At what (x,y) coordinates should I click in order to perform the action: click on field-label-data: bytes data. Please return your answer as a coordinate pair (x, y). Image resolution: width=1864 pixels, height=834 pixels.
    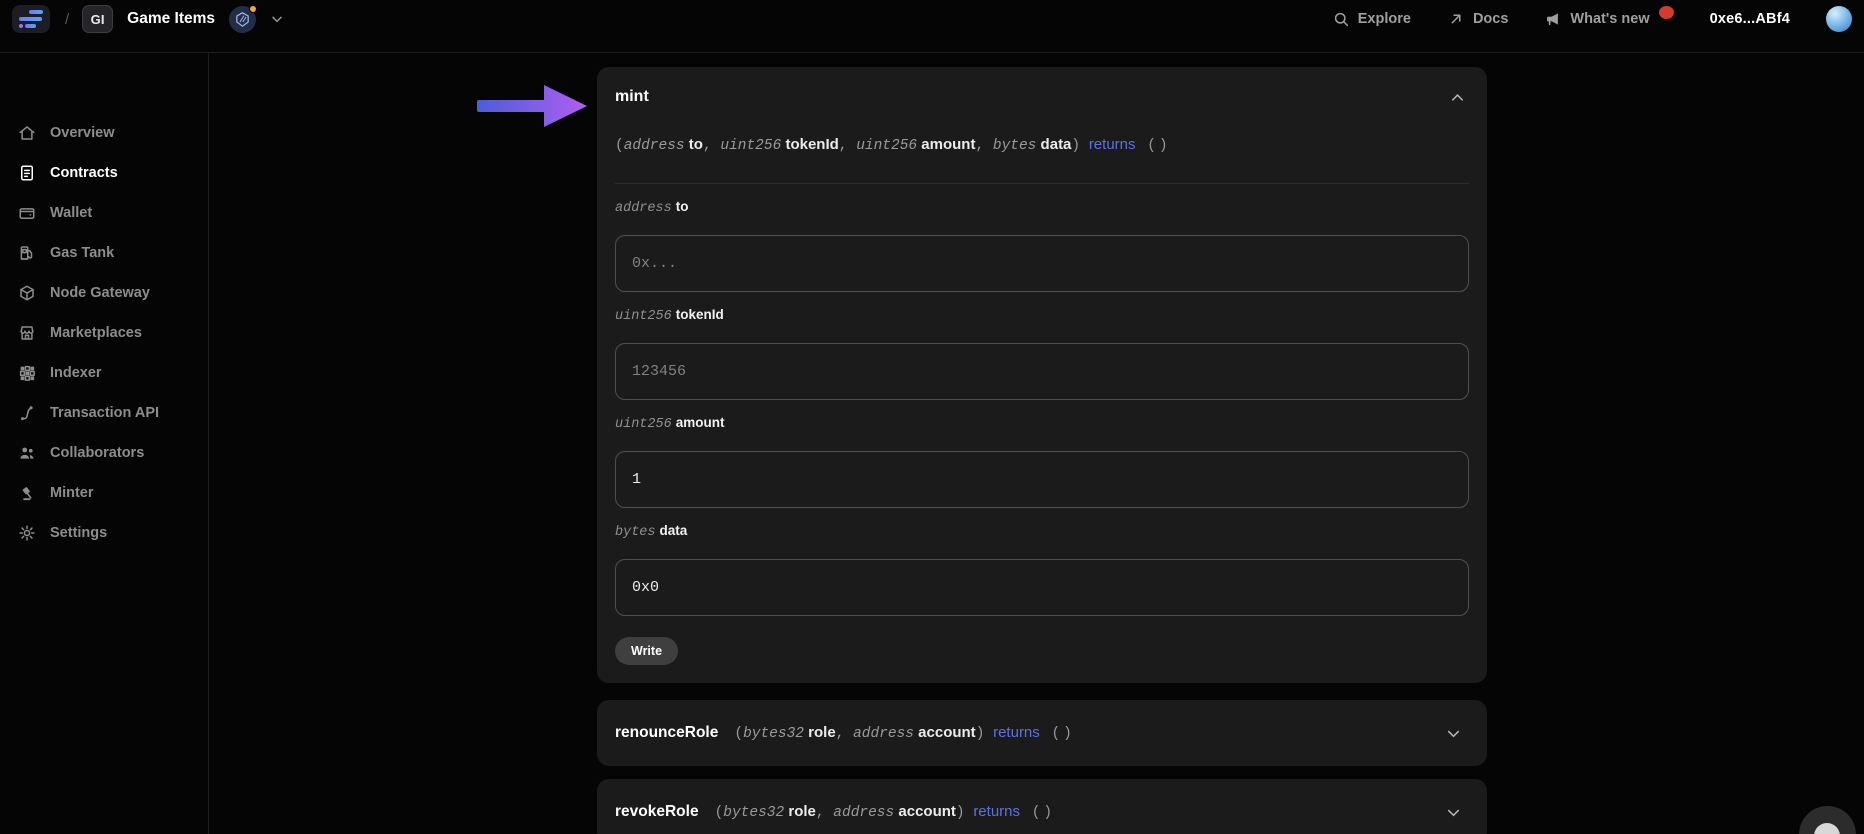
    Looking at the image, I should click on (1042, 532).